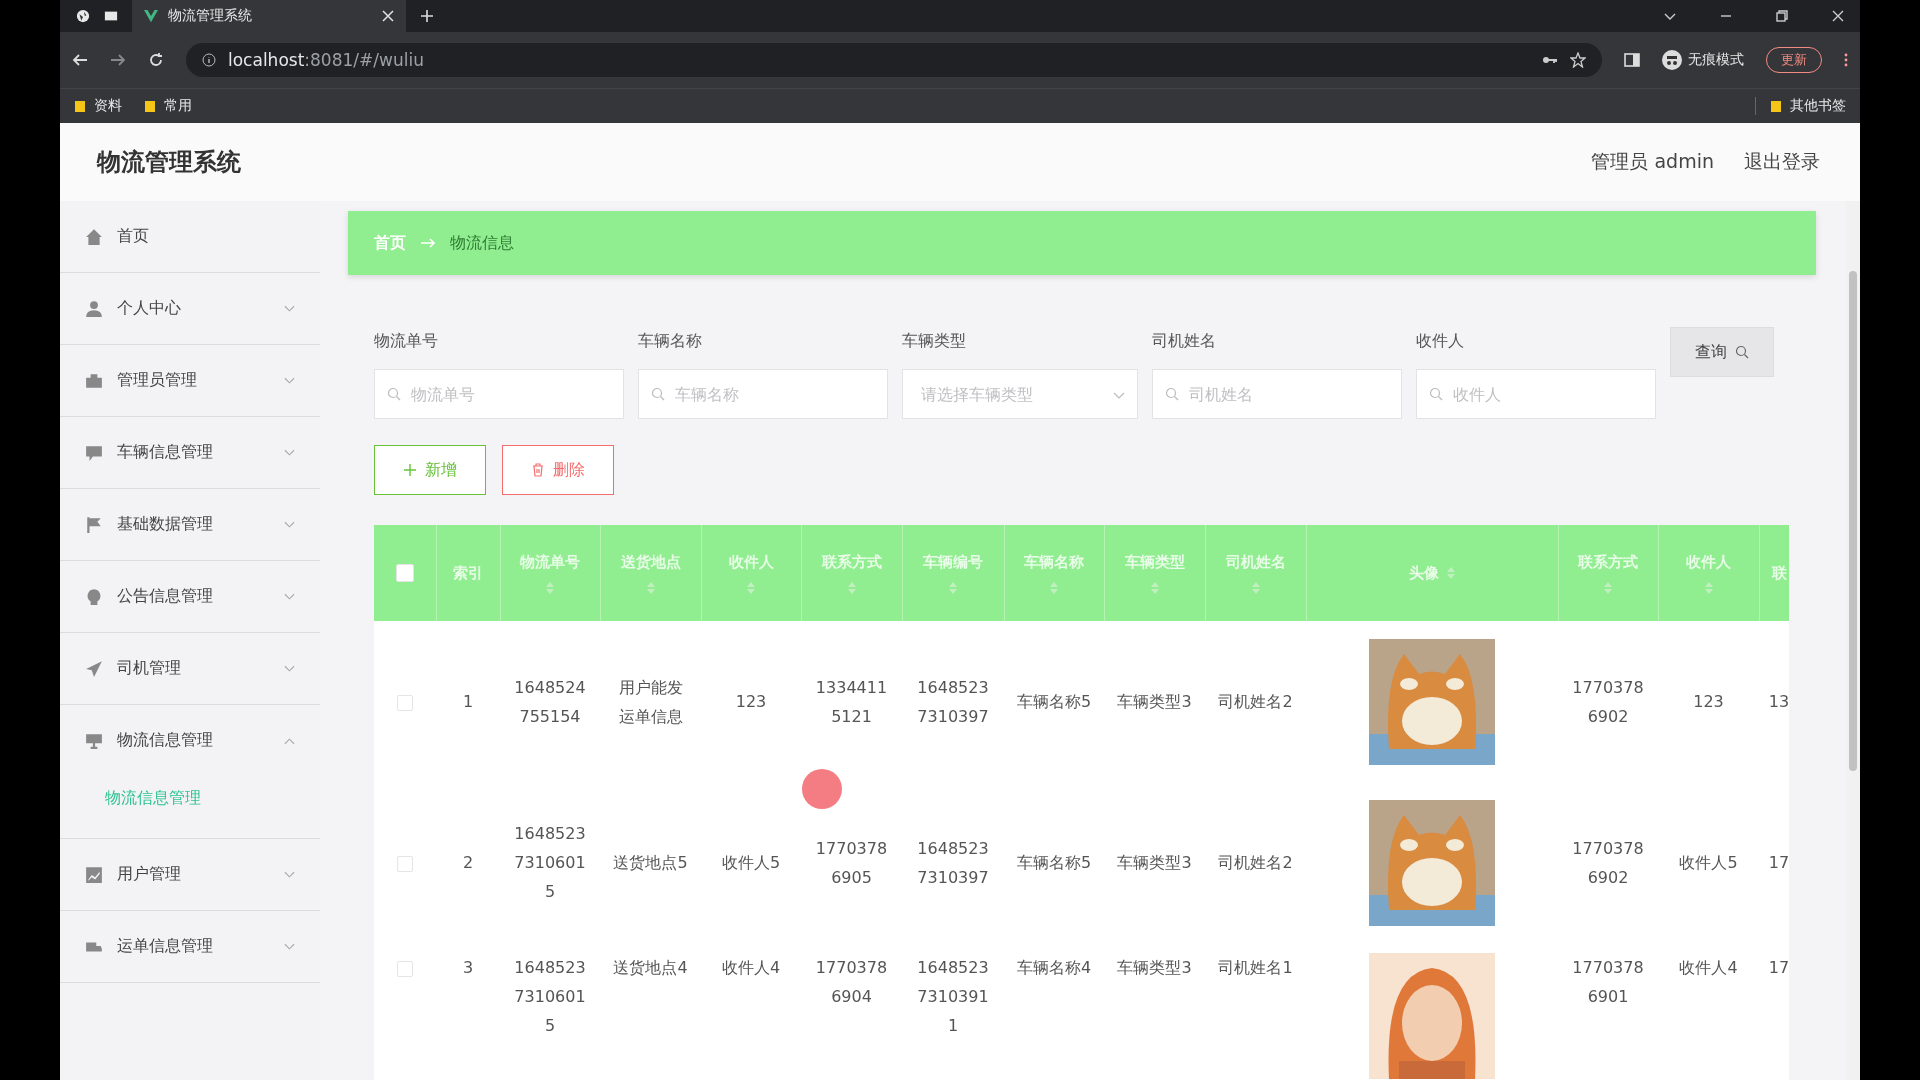 The width and height of the screenshot is (1920, 1080). I want to click on browser-tab: 物流管理系统, so click(269, 16).